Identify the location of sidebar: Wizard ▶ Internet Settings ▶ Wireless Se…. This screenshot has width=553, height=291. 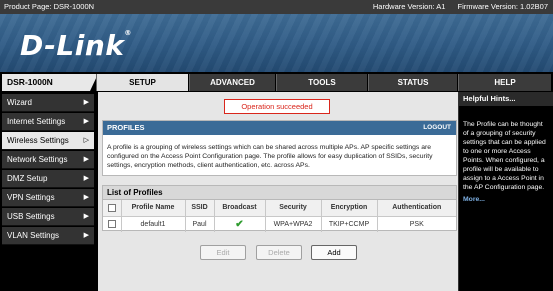
(48, 191).